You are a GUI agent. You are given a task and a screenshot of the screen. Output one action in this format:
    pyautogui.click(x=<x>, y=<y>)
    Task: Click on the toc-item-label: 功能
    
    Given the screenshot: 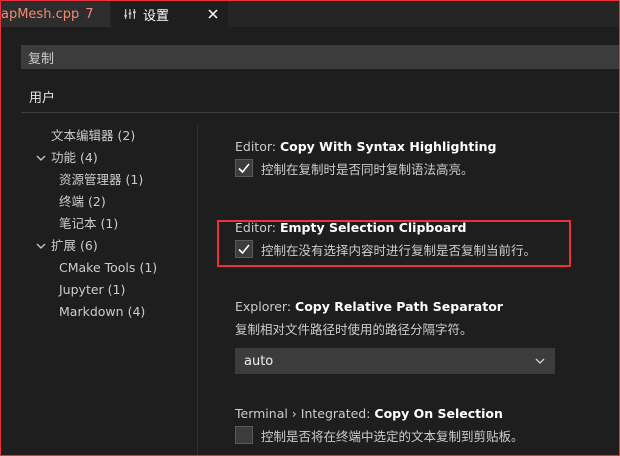 What is the action you would take?
    pyautogui.click(x=64, y=157)
    